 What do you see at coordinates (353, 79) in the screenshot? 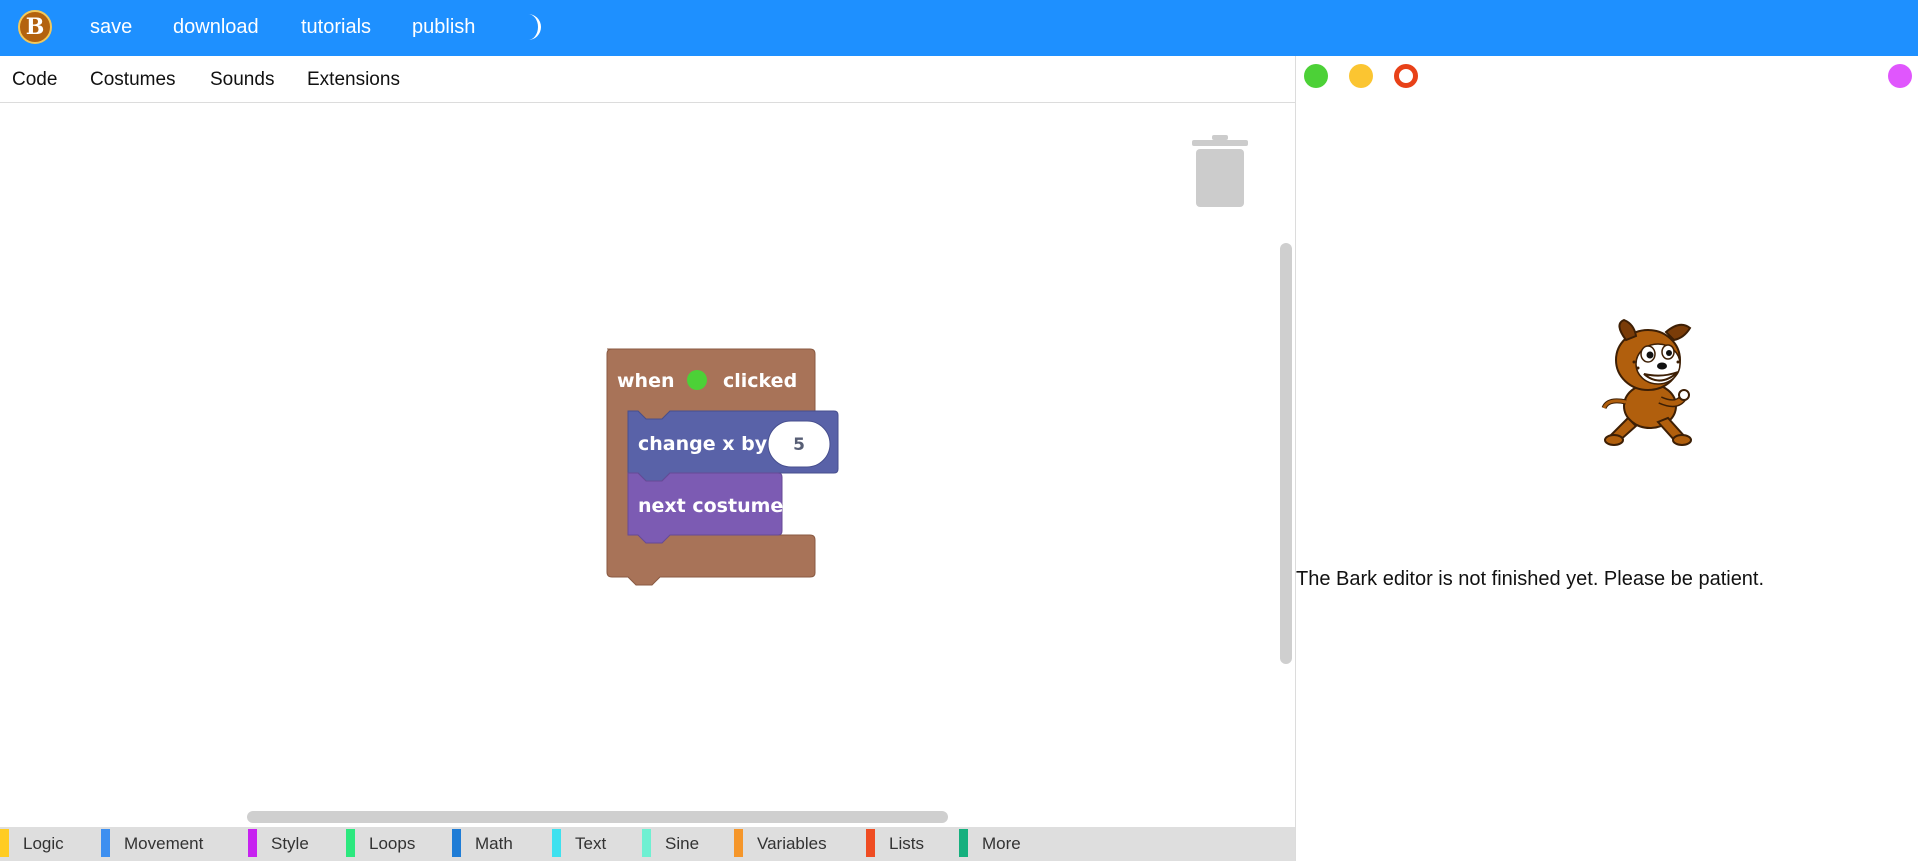
I see `tab-extensions: Extensions` at bounding box center [353, 79].